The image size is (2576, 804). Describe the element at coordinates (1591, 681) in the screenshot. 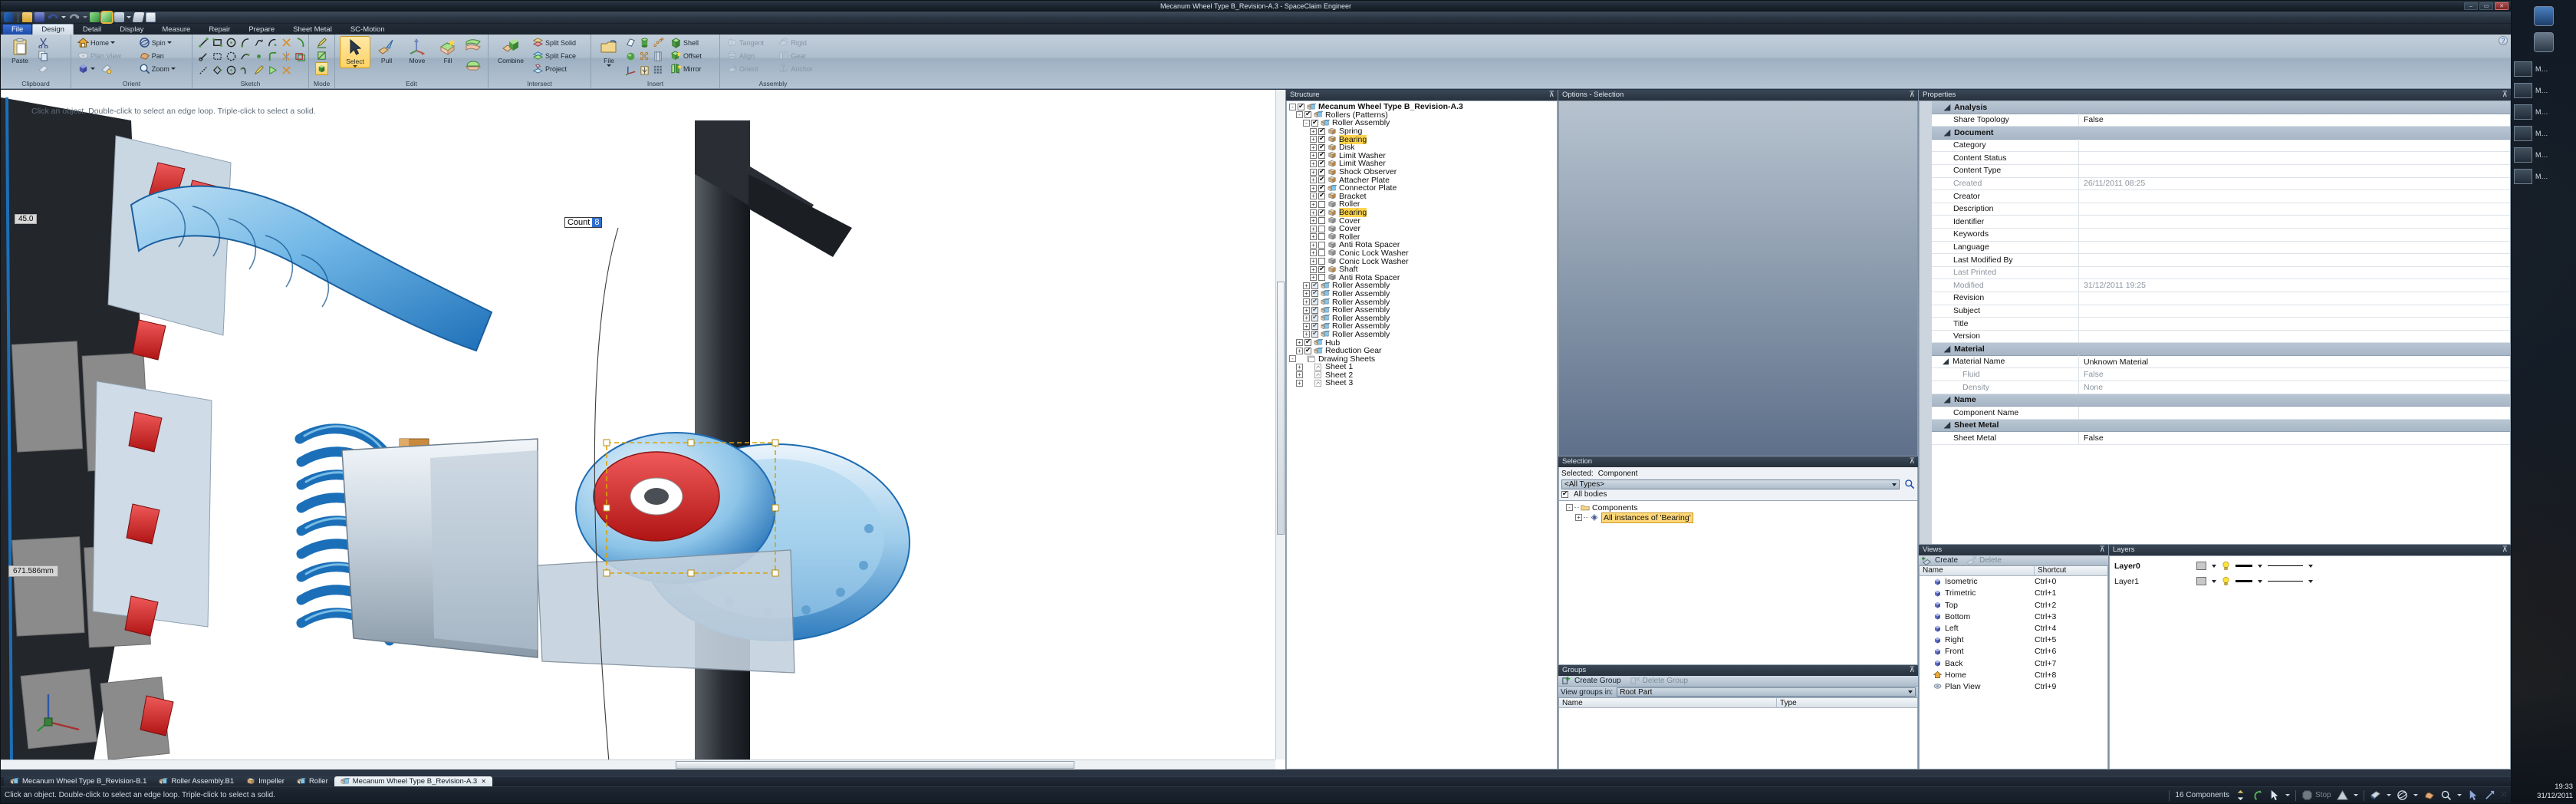

I see `create-group-button: Create Group` at that location.